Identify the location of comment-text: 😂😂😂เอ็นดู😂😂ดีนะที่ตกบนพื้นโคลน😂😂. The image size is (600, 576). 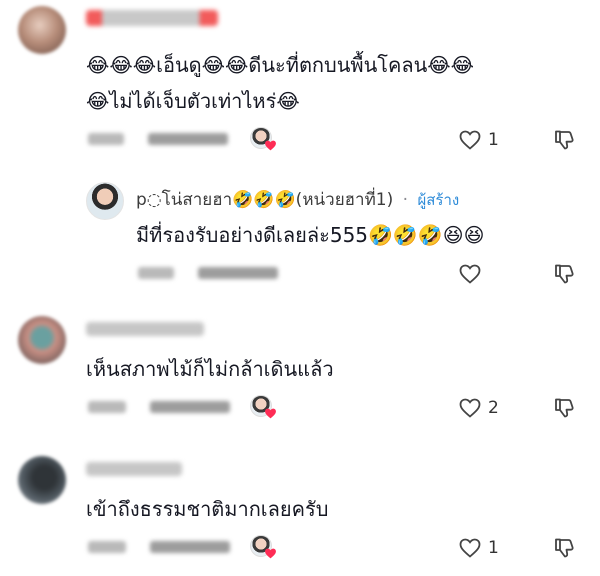
(280, 65).